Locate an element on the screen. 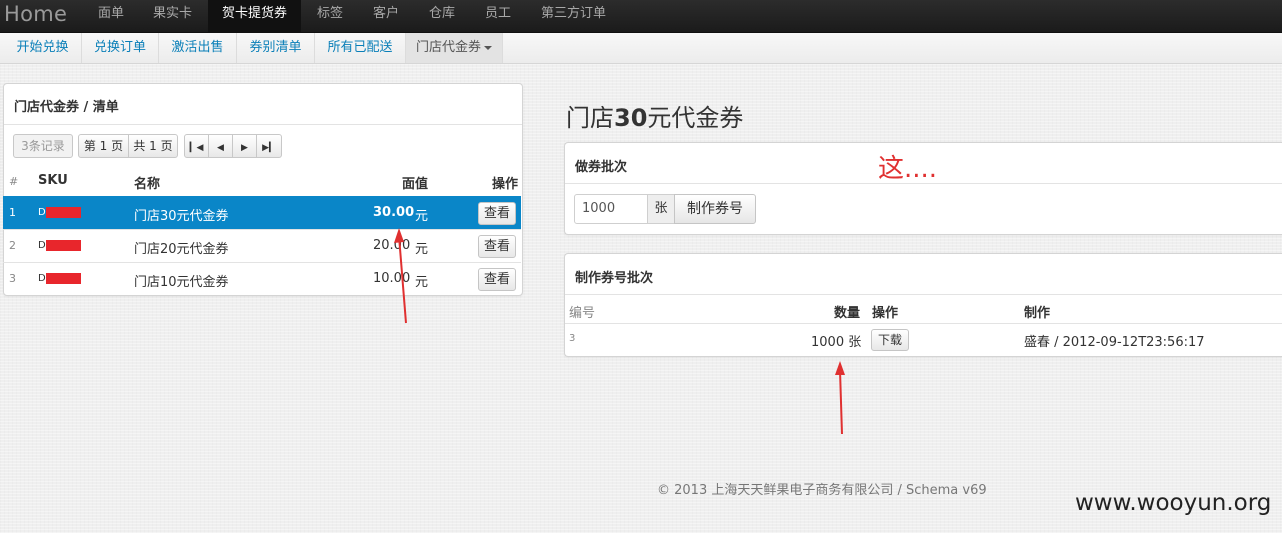 The width and height of the screenshot is (1282, 533). sub-navbar: 开始兑换 兑换订单 激活出售 券别清单 所有已配送 门店代金券 is located at coordinates (641, 48).